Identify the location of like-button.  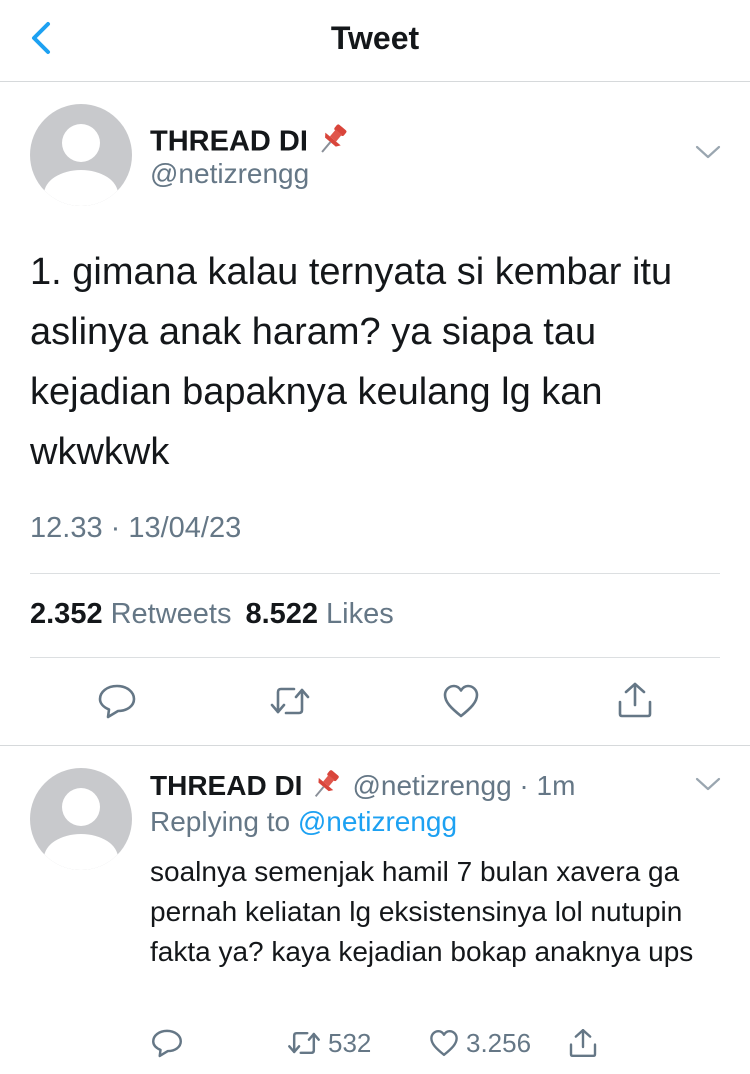
(461, 701).